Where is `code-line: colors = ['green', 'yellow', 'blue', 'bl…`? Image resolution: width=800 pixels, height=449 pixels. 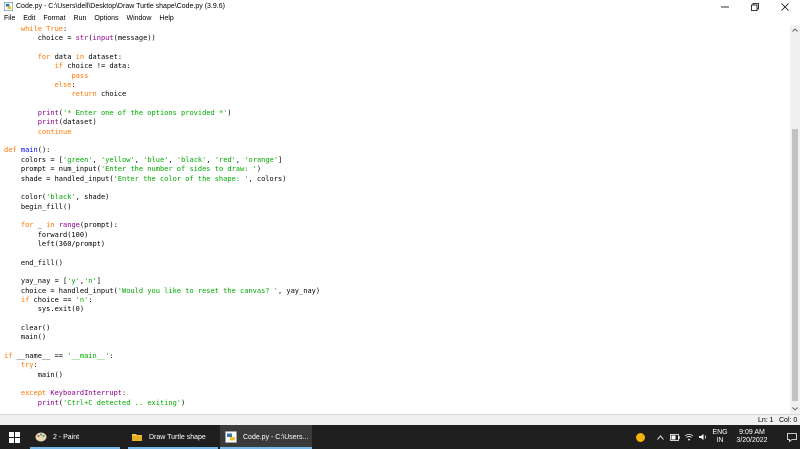
code-line: colors = ['green', 'yellow', 'blue', 'bl… is located at coordinates (162, 160).